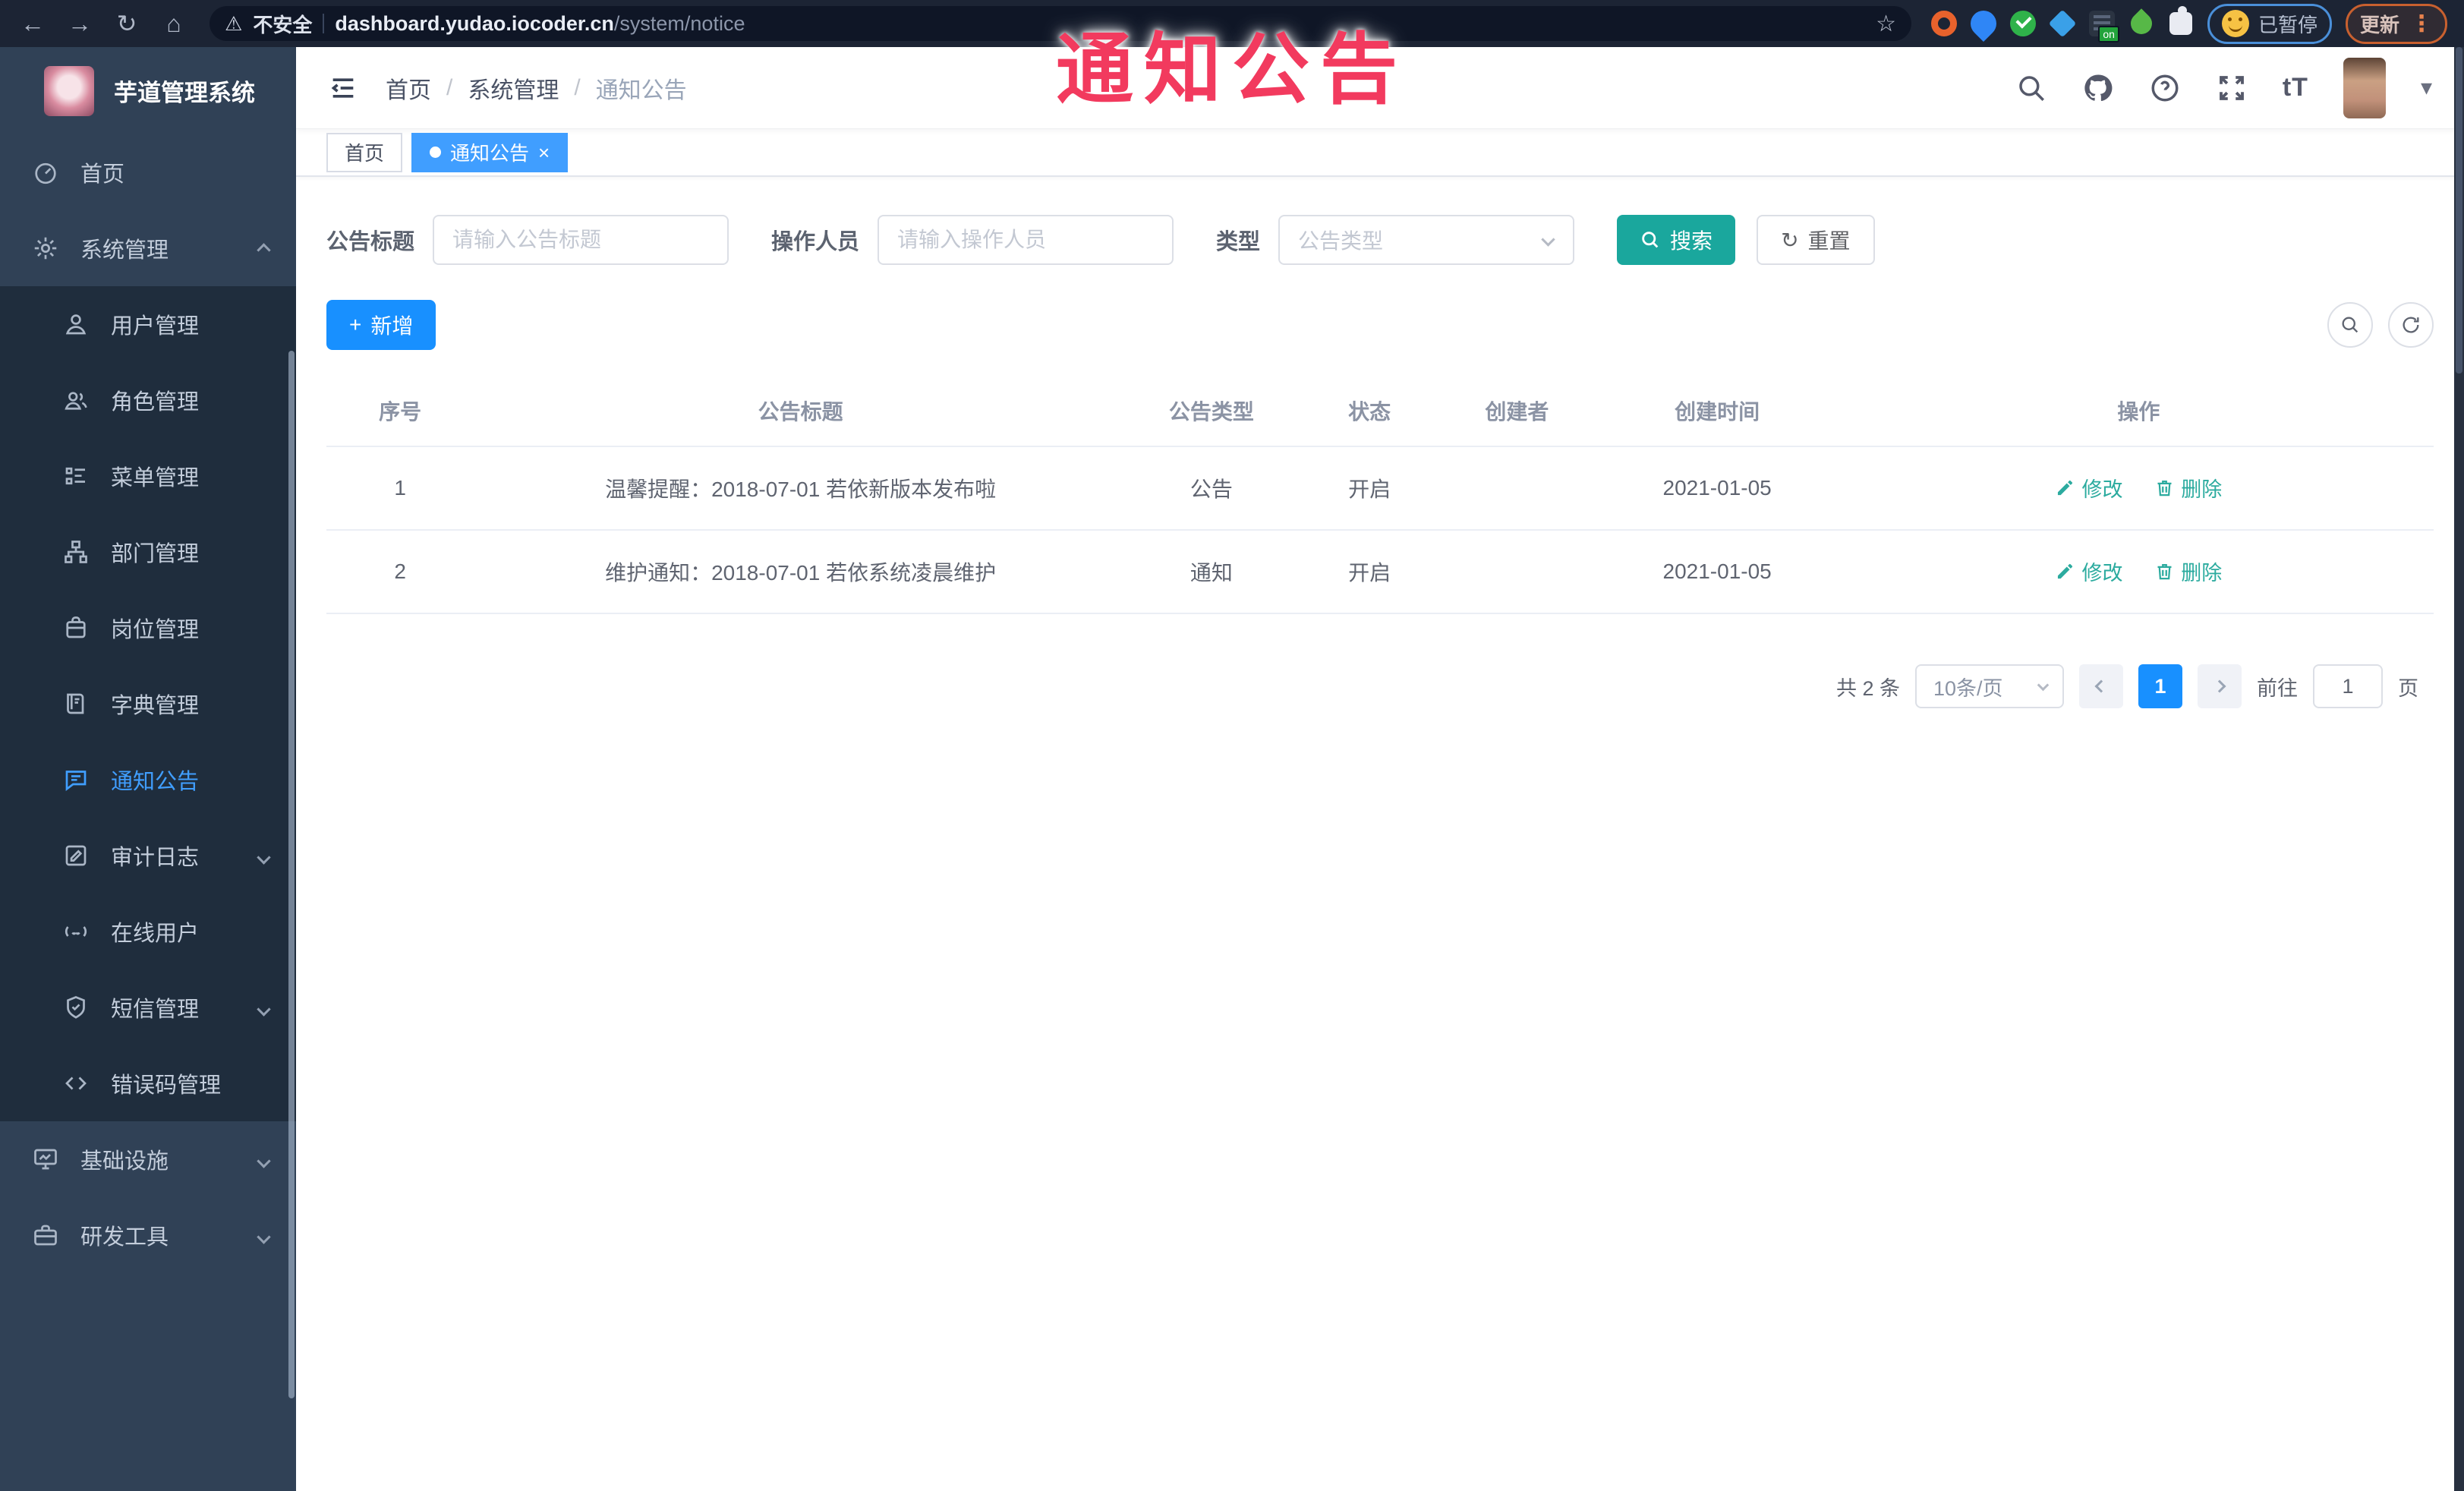 Image resolution: width=2464 pixels, height=1491 pixels. I want to click on dictionary-icon, so click(76, 703).